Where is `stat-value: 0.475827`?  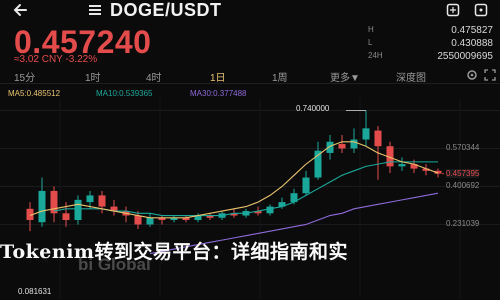 stat-value: 0.475827 is located at coordinates (472, 30).